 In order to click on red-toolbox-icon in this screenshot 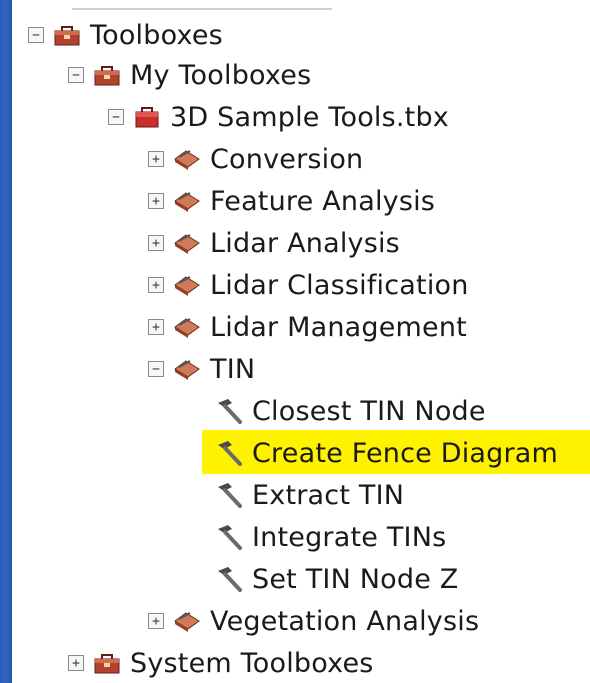, I will do `click(147, 117)`.